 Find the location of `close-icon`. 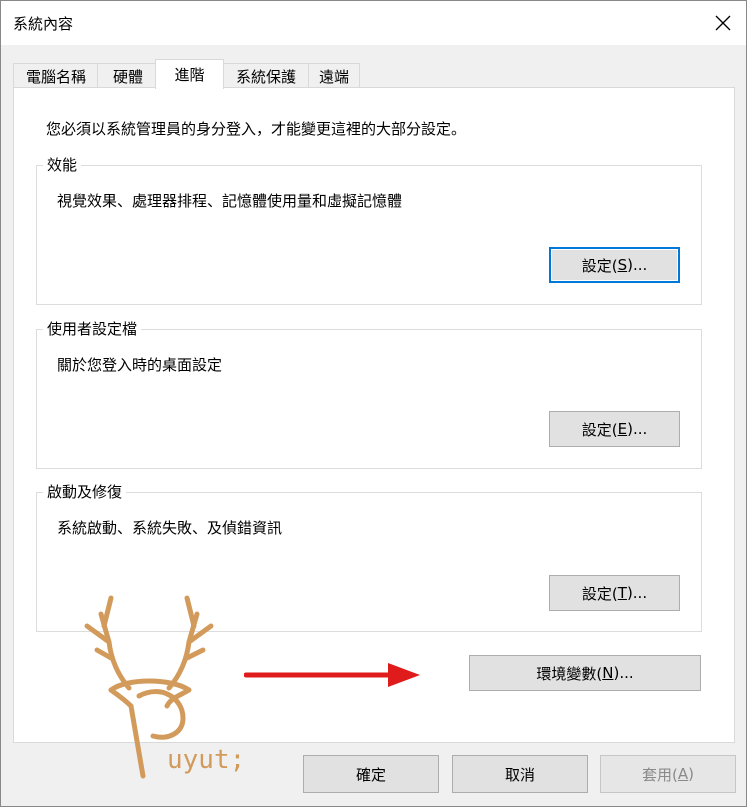

close-icon is located at coordinates (723, 23).